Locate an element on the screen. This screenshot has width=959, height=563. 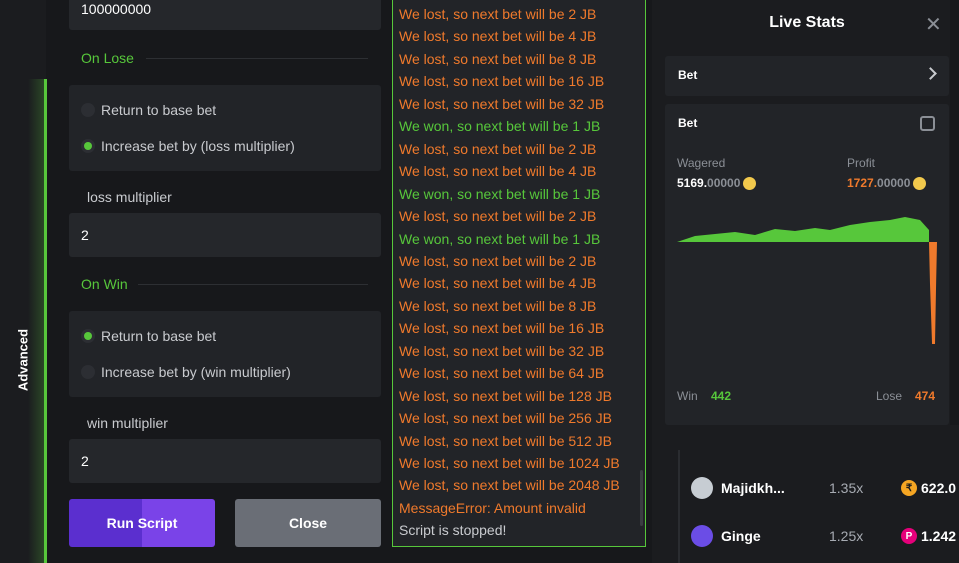
amount-value: 622.0 is located at coordinates (939, 488).